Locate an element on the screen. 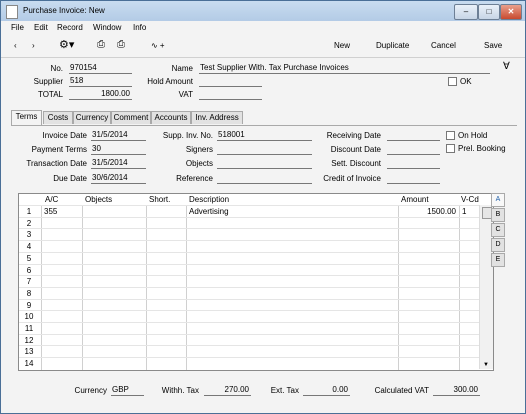  save-button: Save is located at coordinates (493, 45).